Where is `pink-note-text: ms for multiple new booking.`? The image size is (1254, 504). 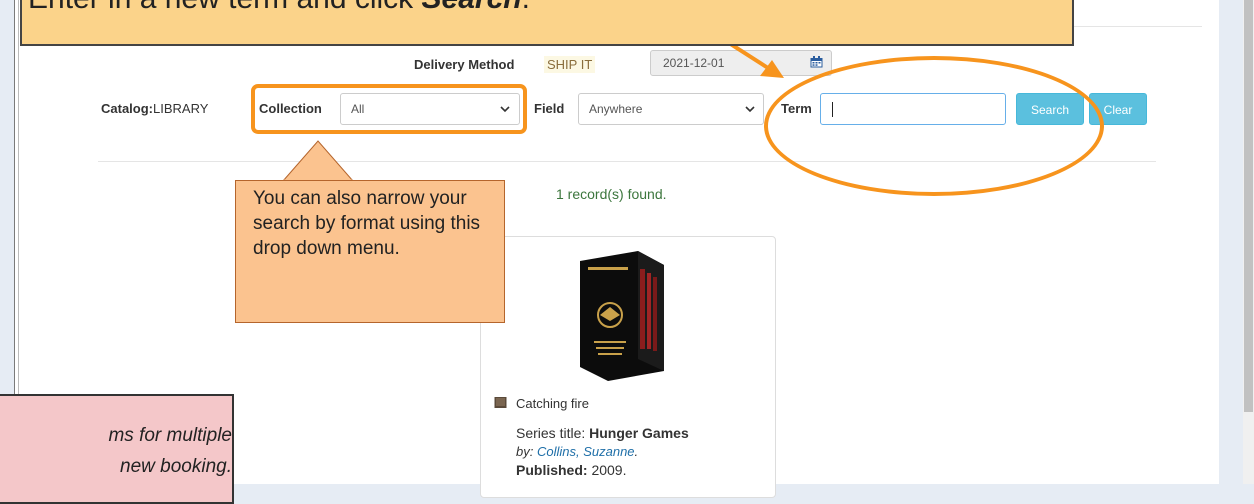
pink-note-text: ms for multiple new booking. is located at coordinates (170, 451).